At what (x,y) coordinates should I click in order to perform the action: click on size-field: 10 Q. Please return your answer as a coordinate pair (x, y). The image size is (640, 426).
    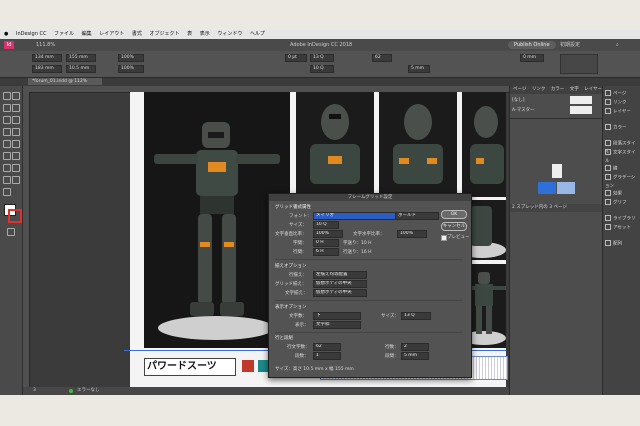
    Looking at the image, I should click on (326, 225).